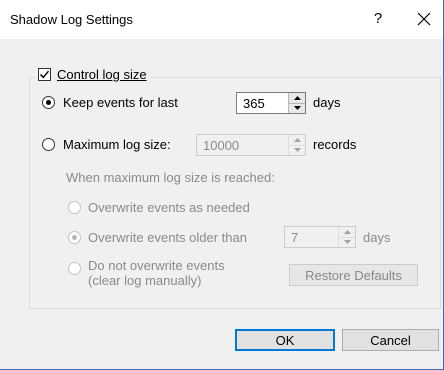 This screenshot has height=370, width=444. What do you see at coordinates (120, 102) in the screenshot?
I see `keep-events-label: Keep events for last` at bounding box center [120, 102].